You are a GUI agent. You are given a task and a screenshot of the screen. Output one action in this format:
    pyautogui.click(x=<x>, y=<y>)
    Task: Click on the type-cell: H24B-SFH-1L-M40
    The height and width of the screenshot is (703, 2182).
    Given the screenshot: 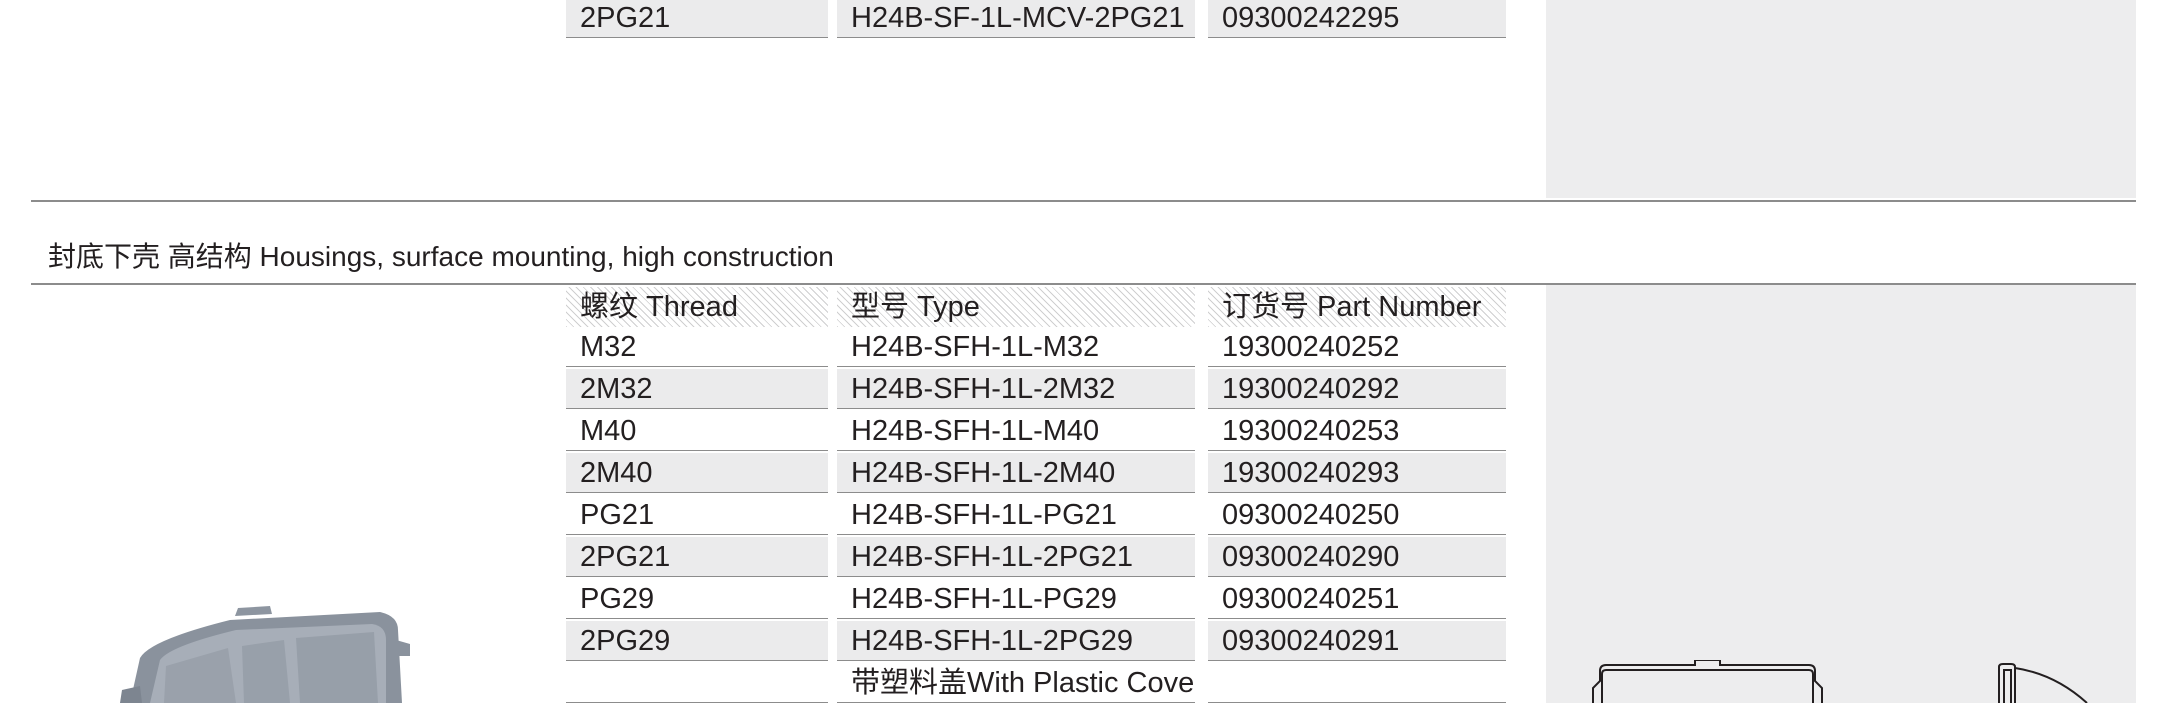 What is the action you would take?
    pyautogui.click(x=1016, y=431)
    